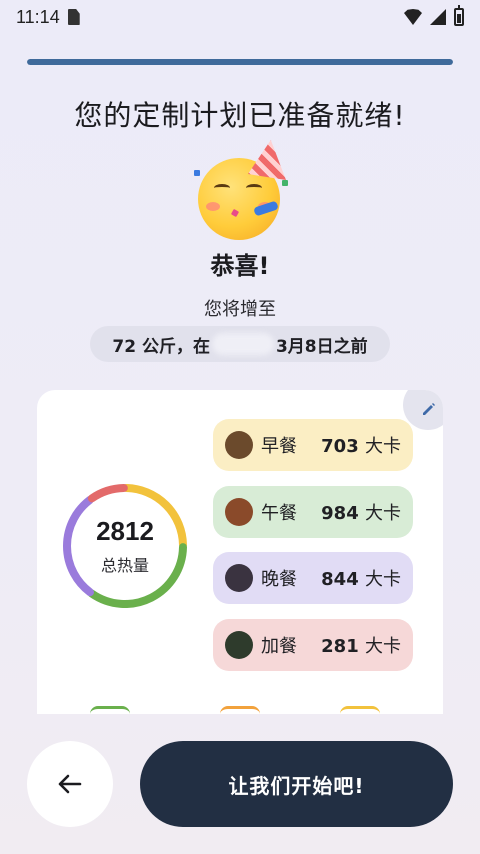  What do you see at coordinates (240, 309) in the screenshot?
I see `goal-subtitle: 您将增至` at bounding box center [240, 309].